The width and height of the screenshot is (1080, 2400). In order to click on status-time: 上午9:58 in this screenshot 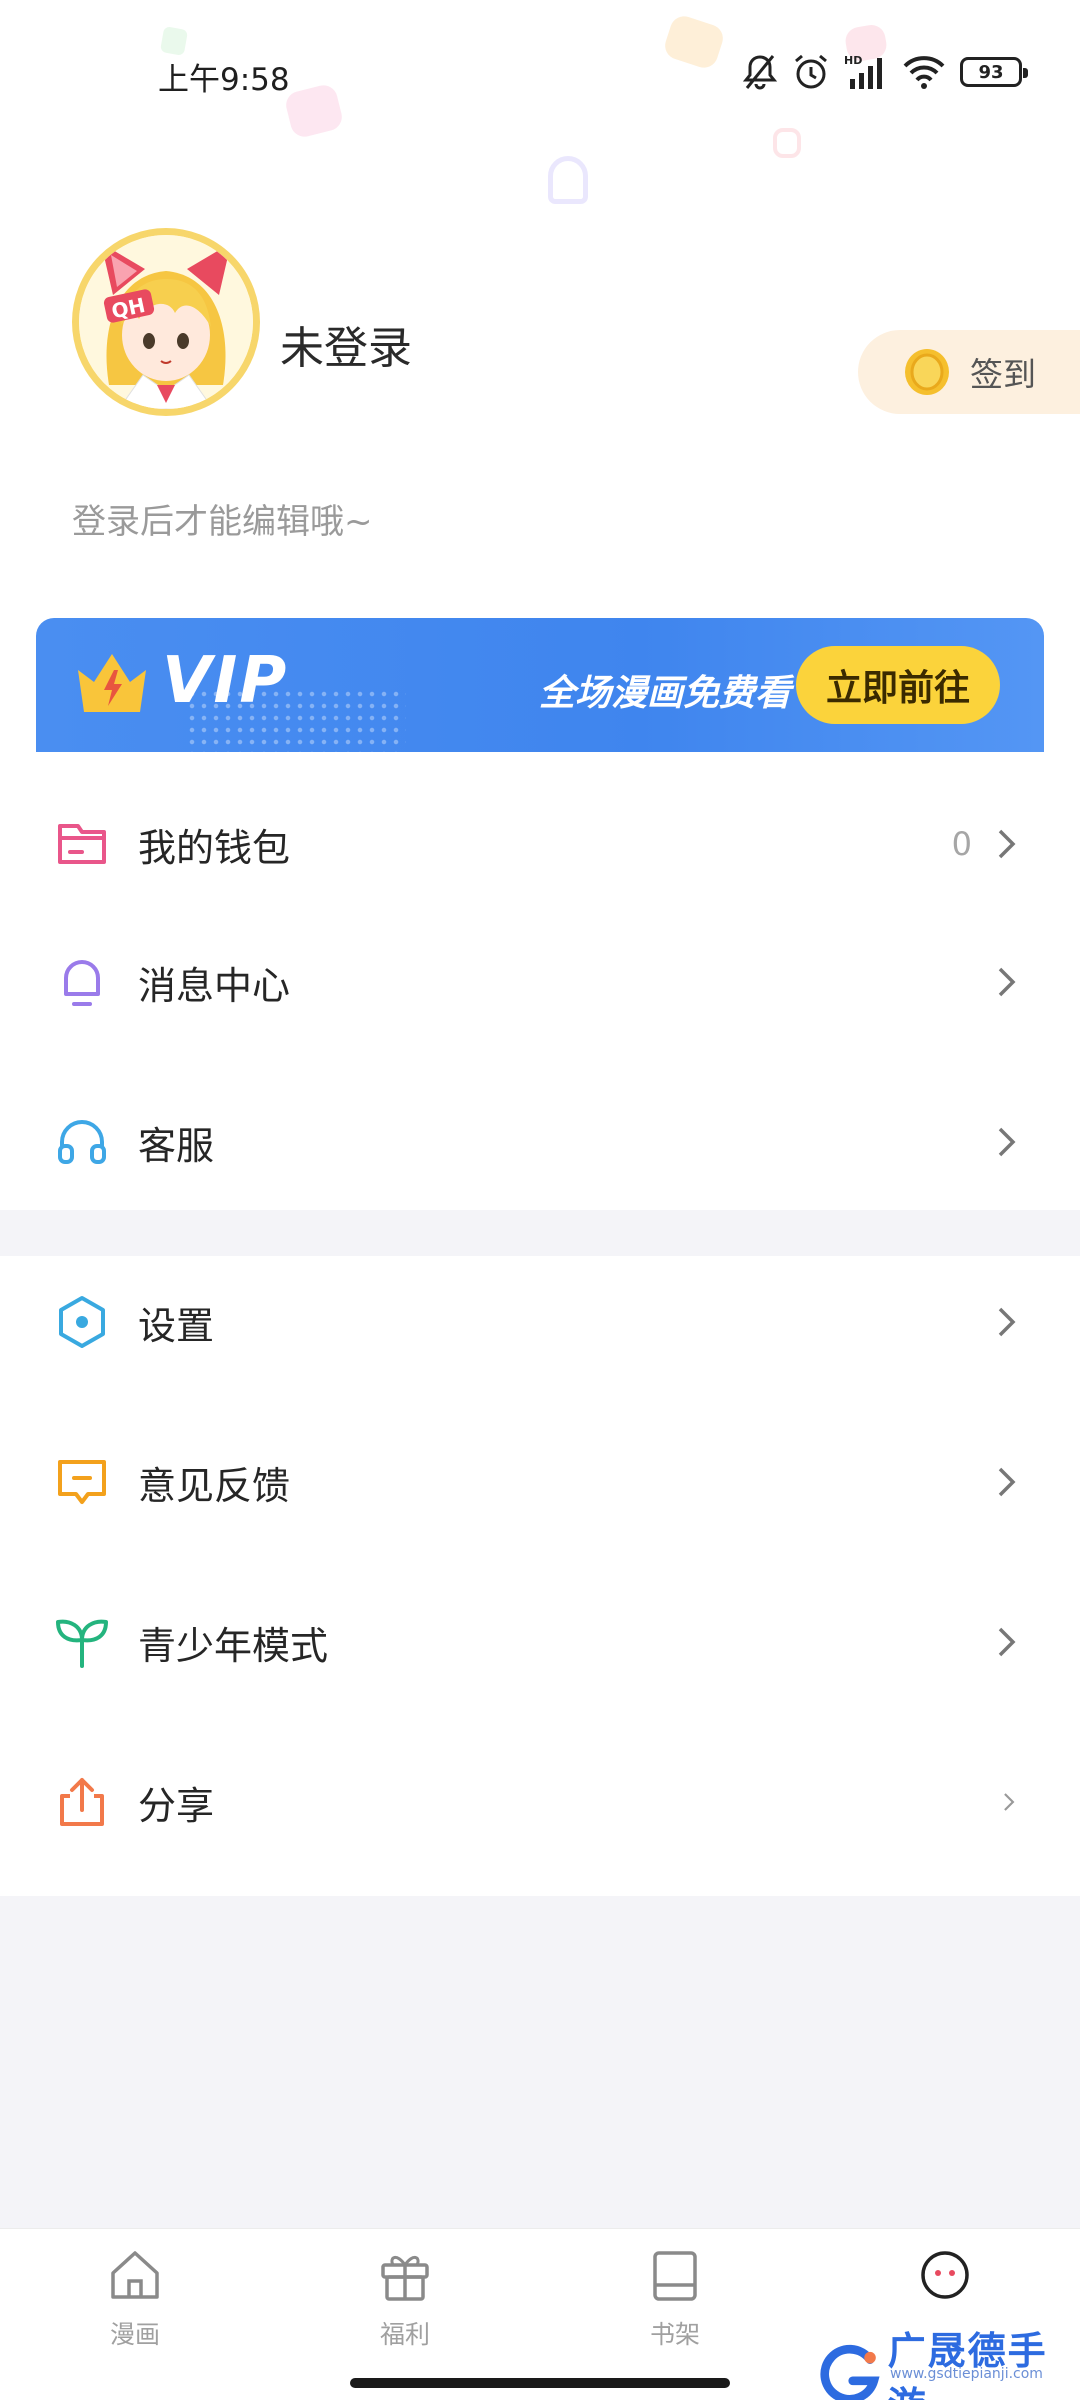, I will do `click(224, 80)`.